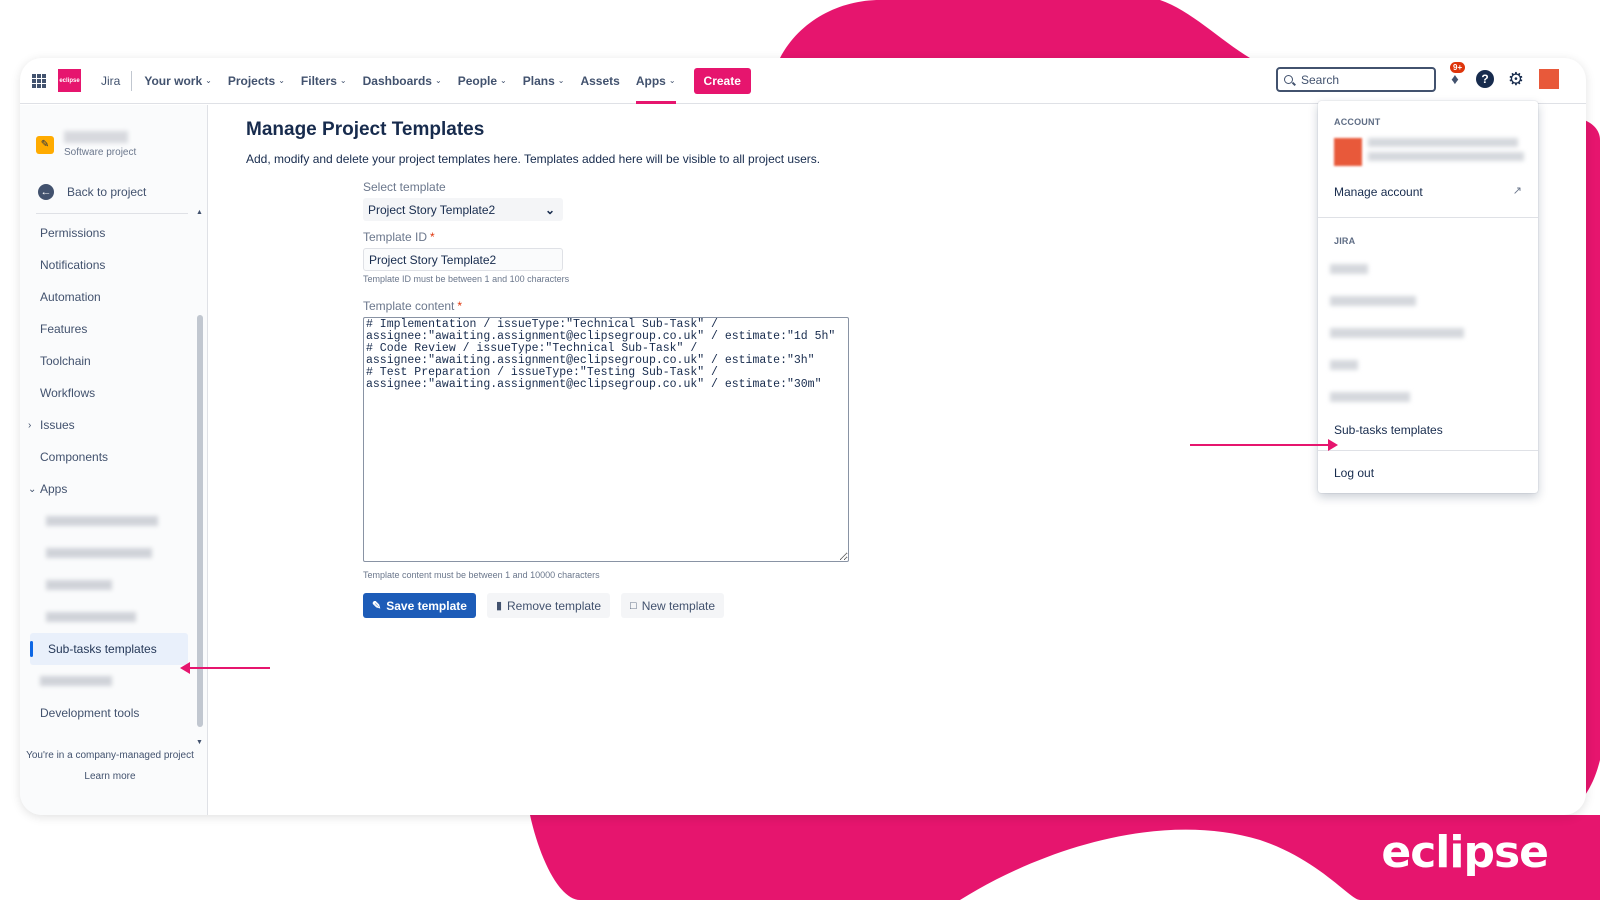 Image resolution: width=1600 pixels, height=900 pixels. I want to click on sidebar-item-label: Automation, so click(70, 297).